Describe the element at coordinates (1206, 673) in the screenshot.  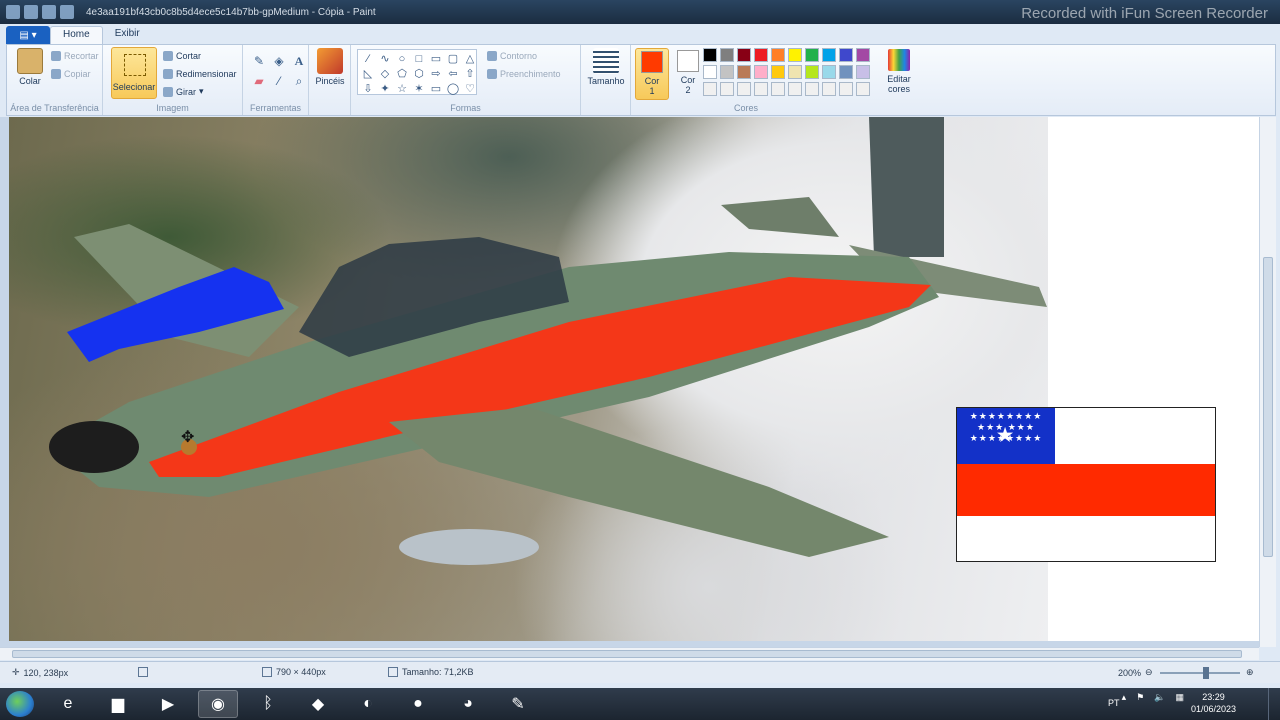
I see `zoom-slider-knob` at that location.